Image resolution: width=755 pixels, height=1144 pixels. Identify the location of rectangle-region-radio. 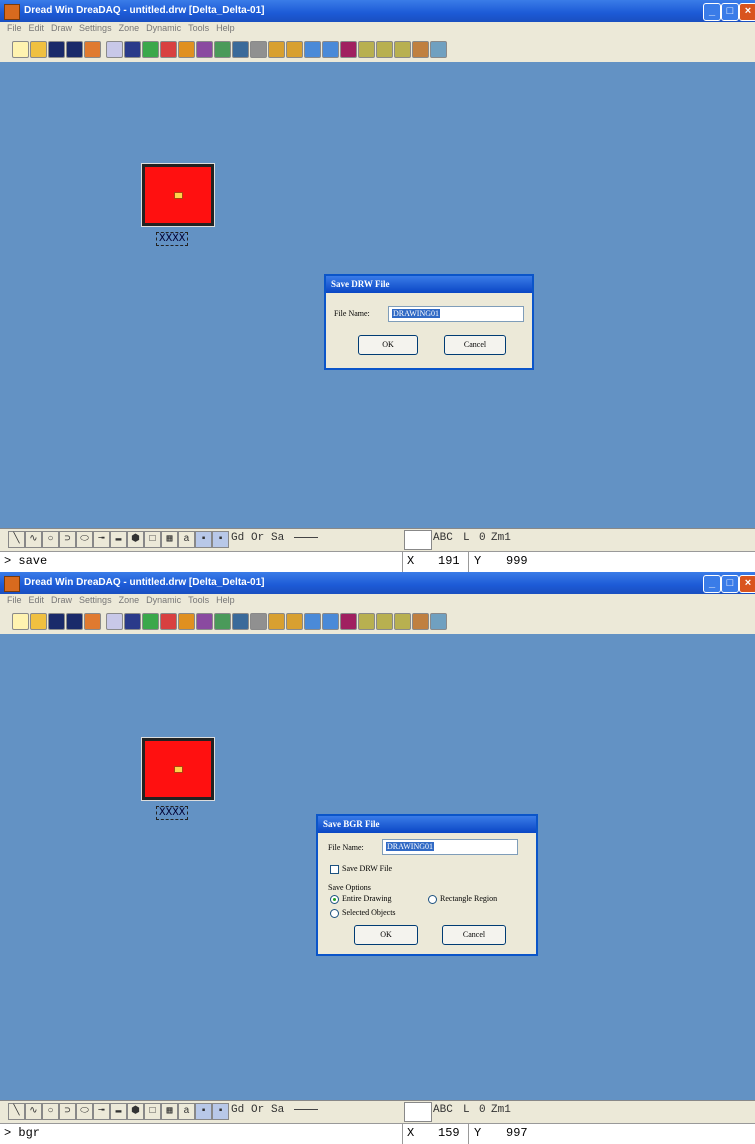
(432, 899).